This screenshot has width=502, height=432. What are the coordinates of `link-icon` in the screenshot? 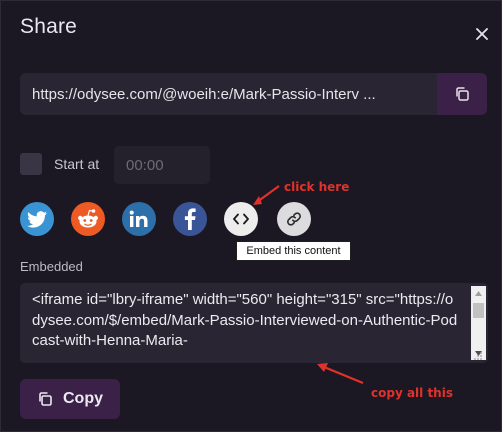 It's located at (294, 219).